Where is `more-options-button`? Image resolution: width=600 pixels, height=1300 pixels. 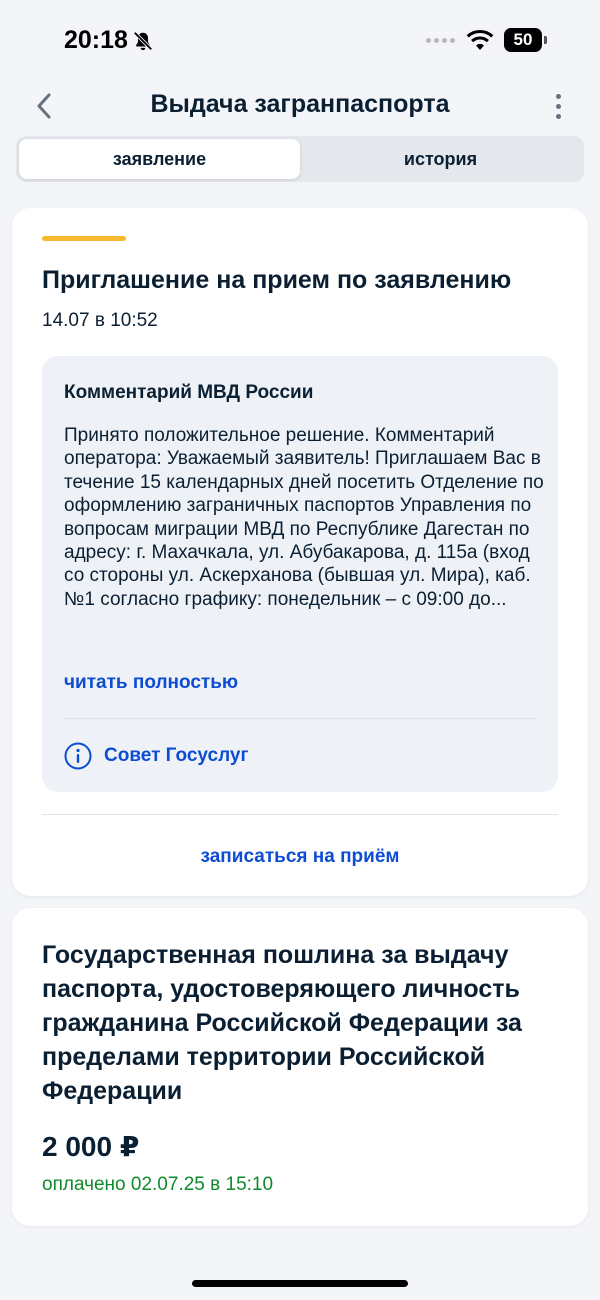 more-options-button is located at coordinates (558, 106).